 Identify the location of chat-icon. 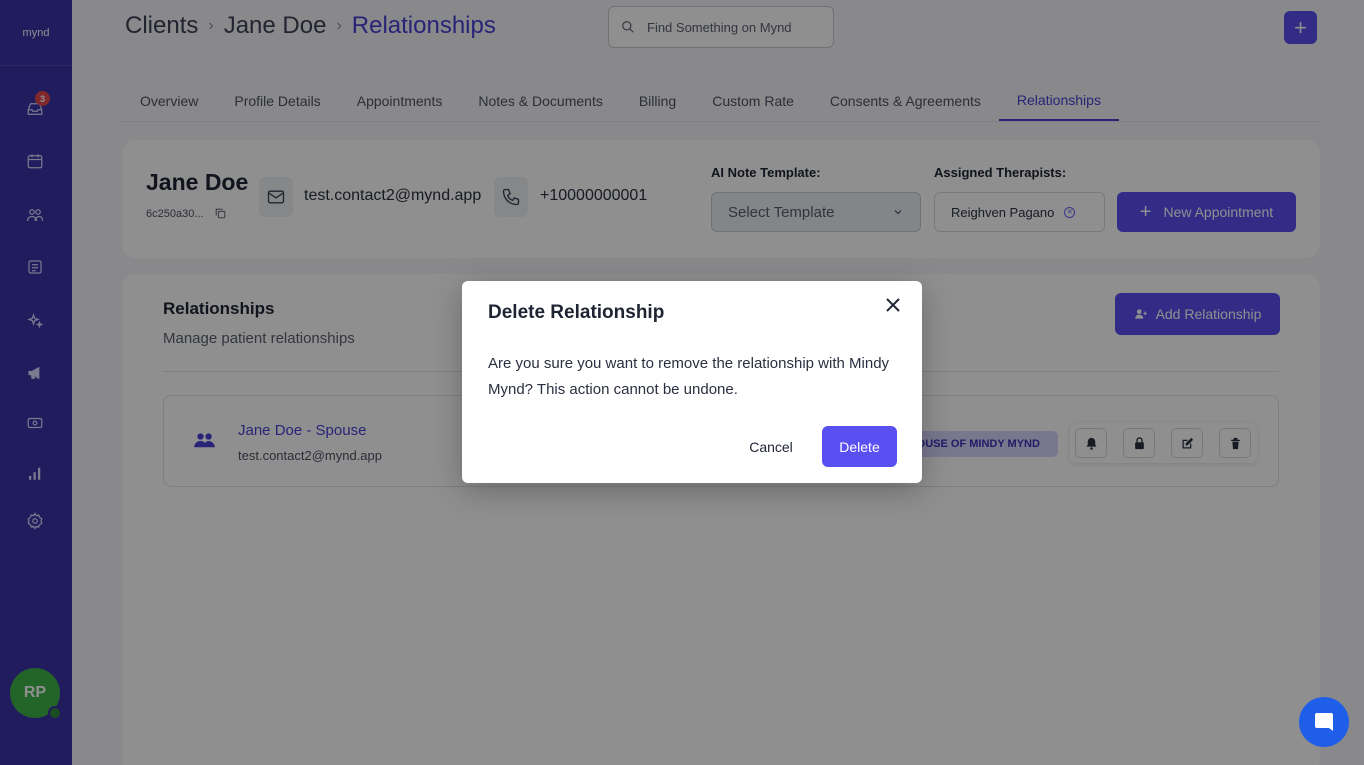
(1324, 722).